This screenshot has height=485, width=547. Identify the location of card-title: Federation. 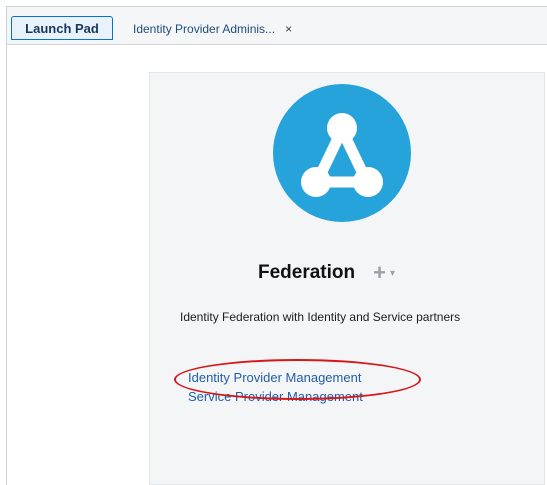
(307, 272).